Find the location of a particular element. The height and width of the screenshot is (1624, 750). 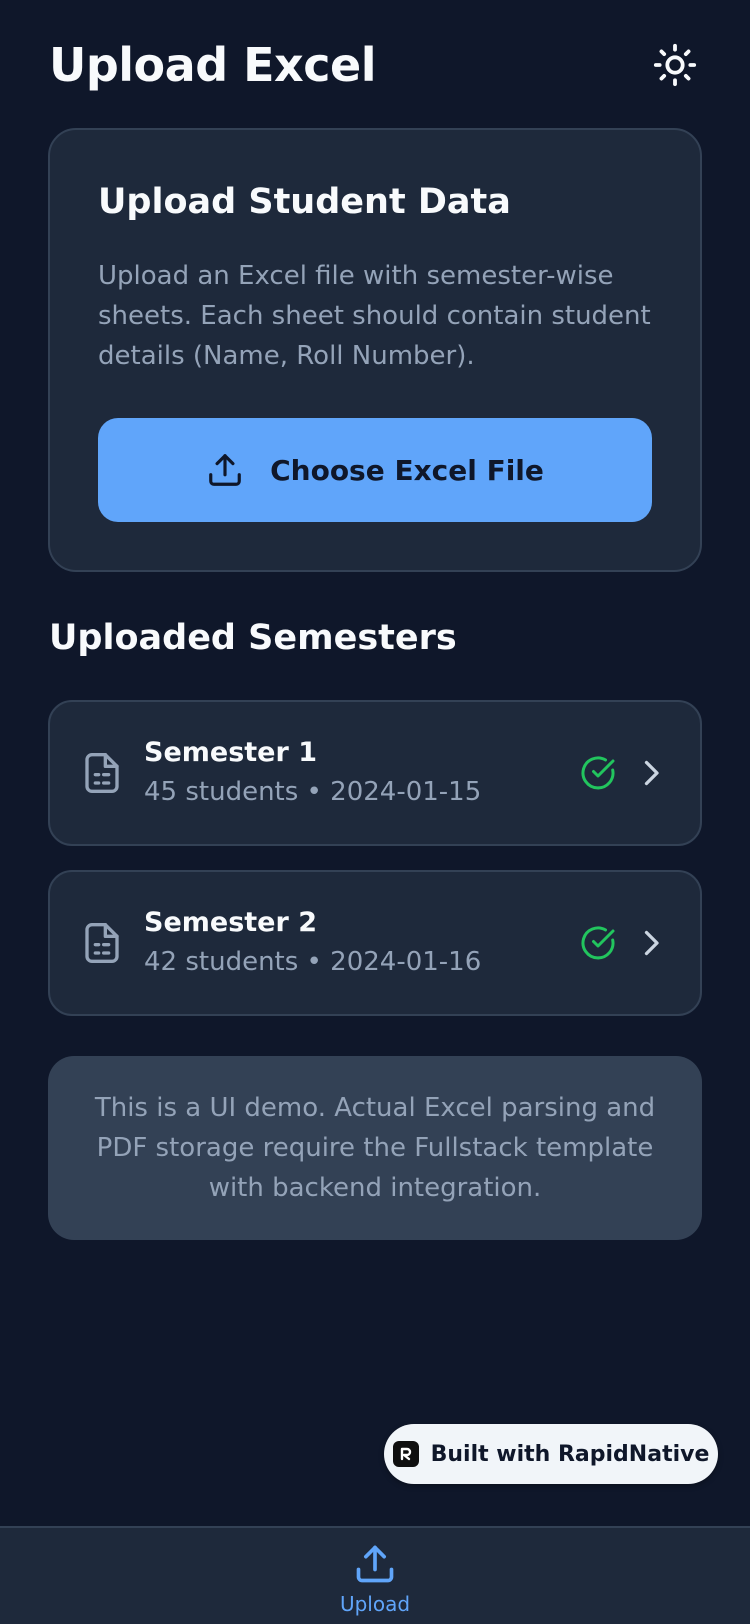

bottom-tab-bar: Upload is located at coordinates (375, 1575).